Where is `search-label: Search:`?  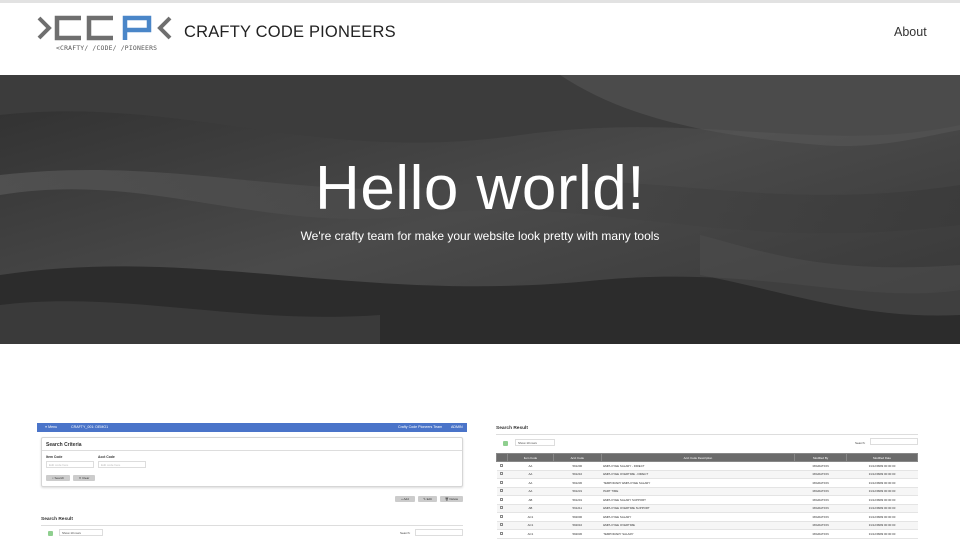
search-label: Search: is located at coordinates (405, 533).